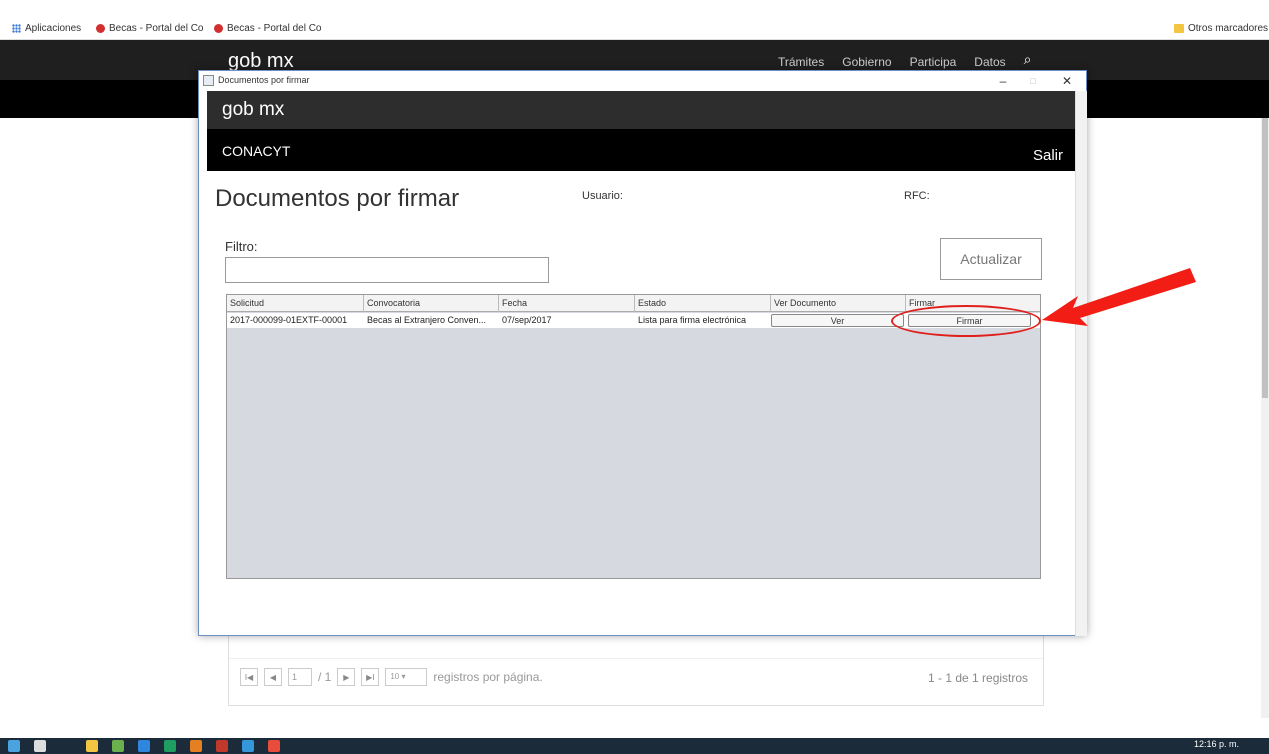 This screenshot has width=1269, height=754. What do you see at coordinates (917, 196) in the screenshot?
I see `rfc-label: RFC:` at bounding box center [917, 196].